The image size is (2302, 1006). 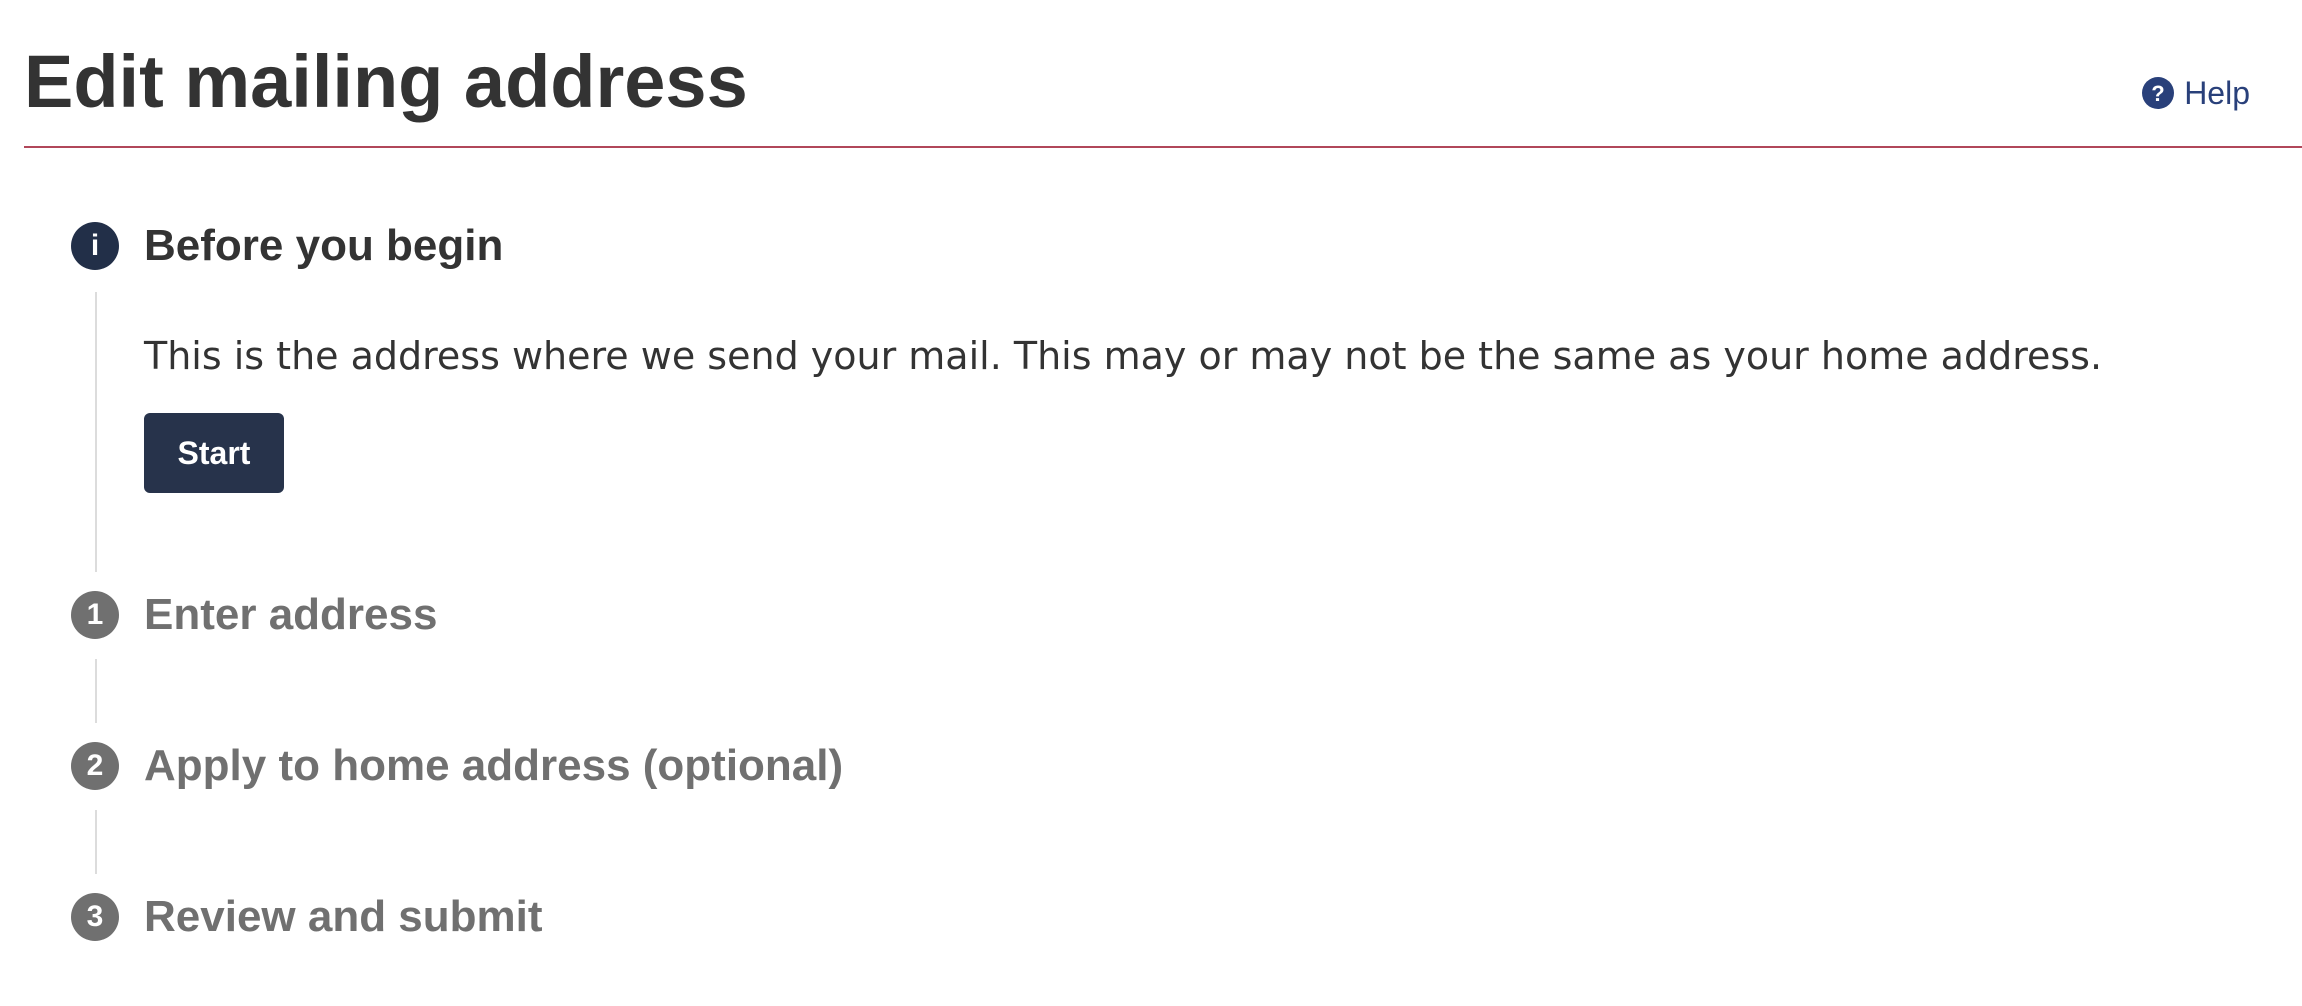 What do you see at coordinates (324, 245) in the screenshot?
I see `step-title-before-you-begin: Before you begin` at bounding box center [324, 245].